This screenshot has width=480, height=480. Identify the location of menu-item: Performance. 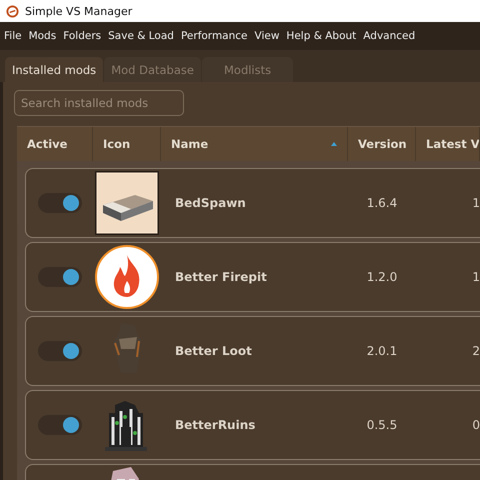
(214, 36).